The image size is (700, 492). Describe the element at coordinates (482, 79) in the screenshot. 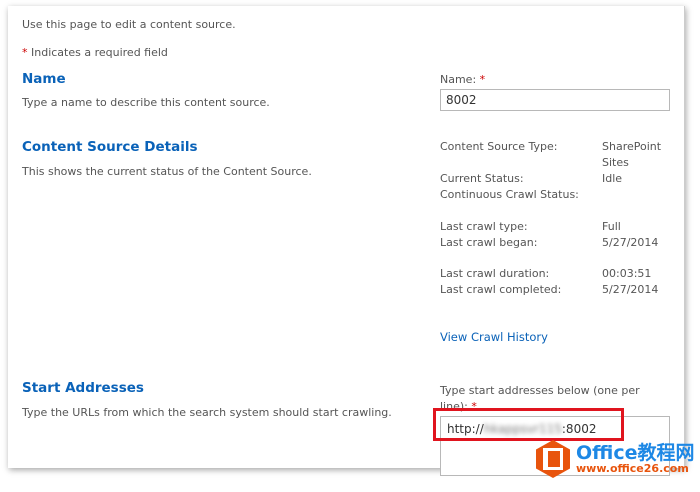

I see `required-star: *` at that location.